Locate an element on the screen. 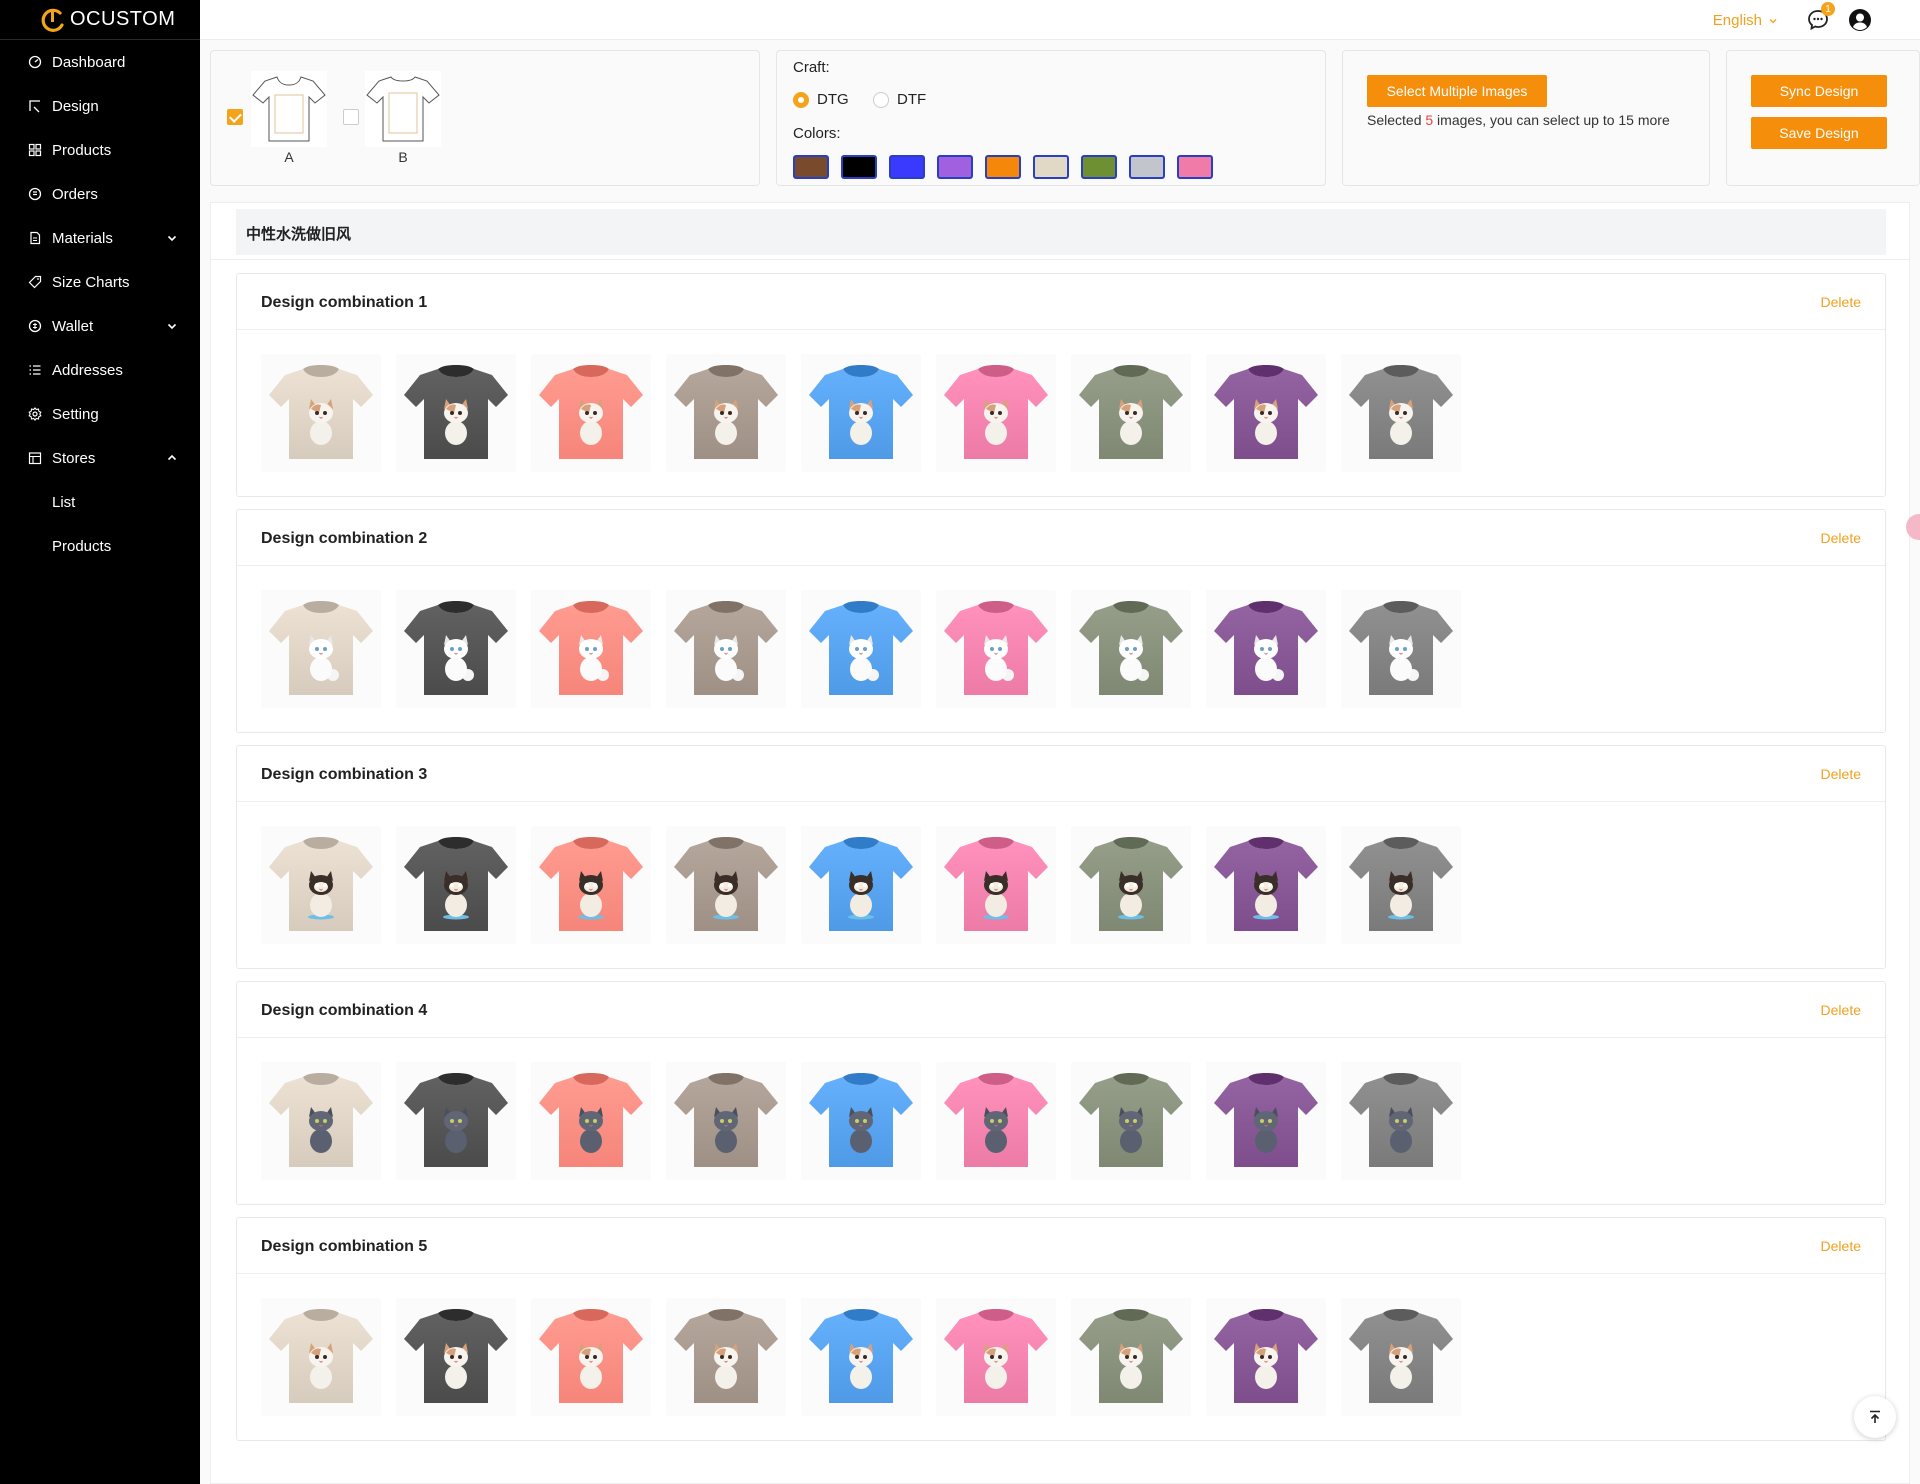 The image size is (1920, 1484). sidebar-item-label: Addresses is located at coordinates (87, 370).